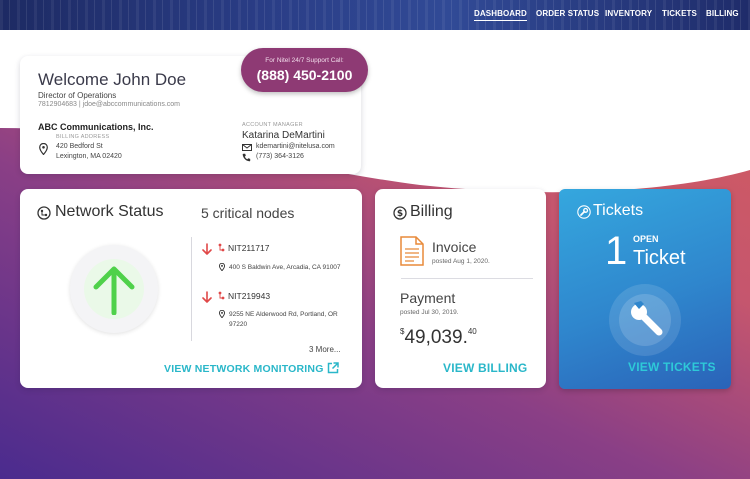 The width and height of the screenshot is (750, 479). Describe the element at coordinates (109, 104) in the screenshot. I see `user-contact: 7812904683 | jdoe@abccommunications.com` at that location.